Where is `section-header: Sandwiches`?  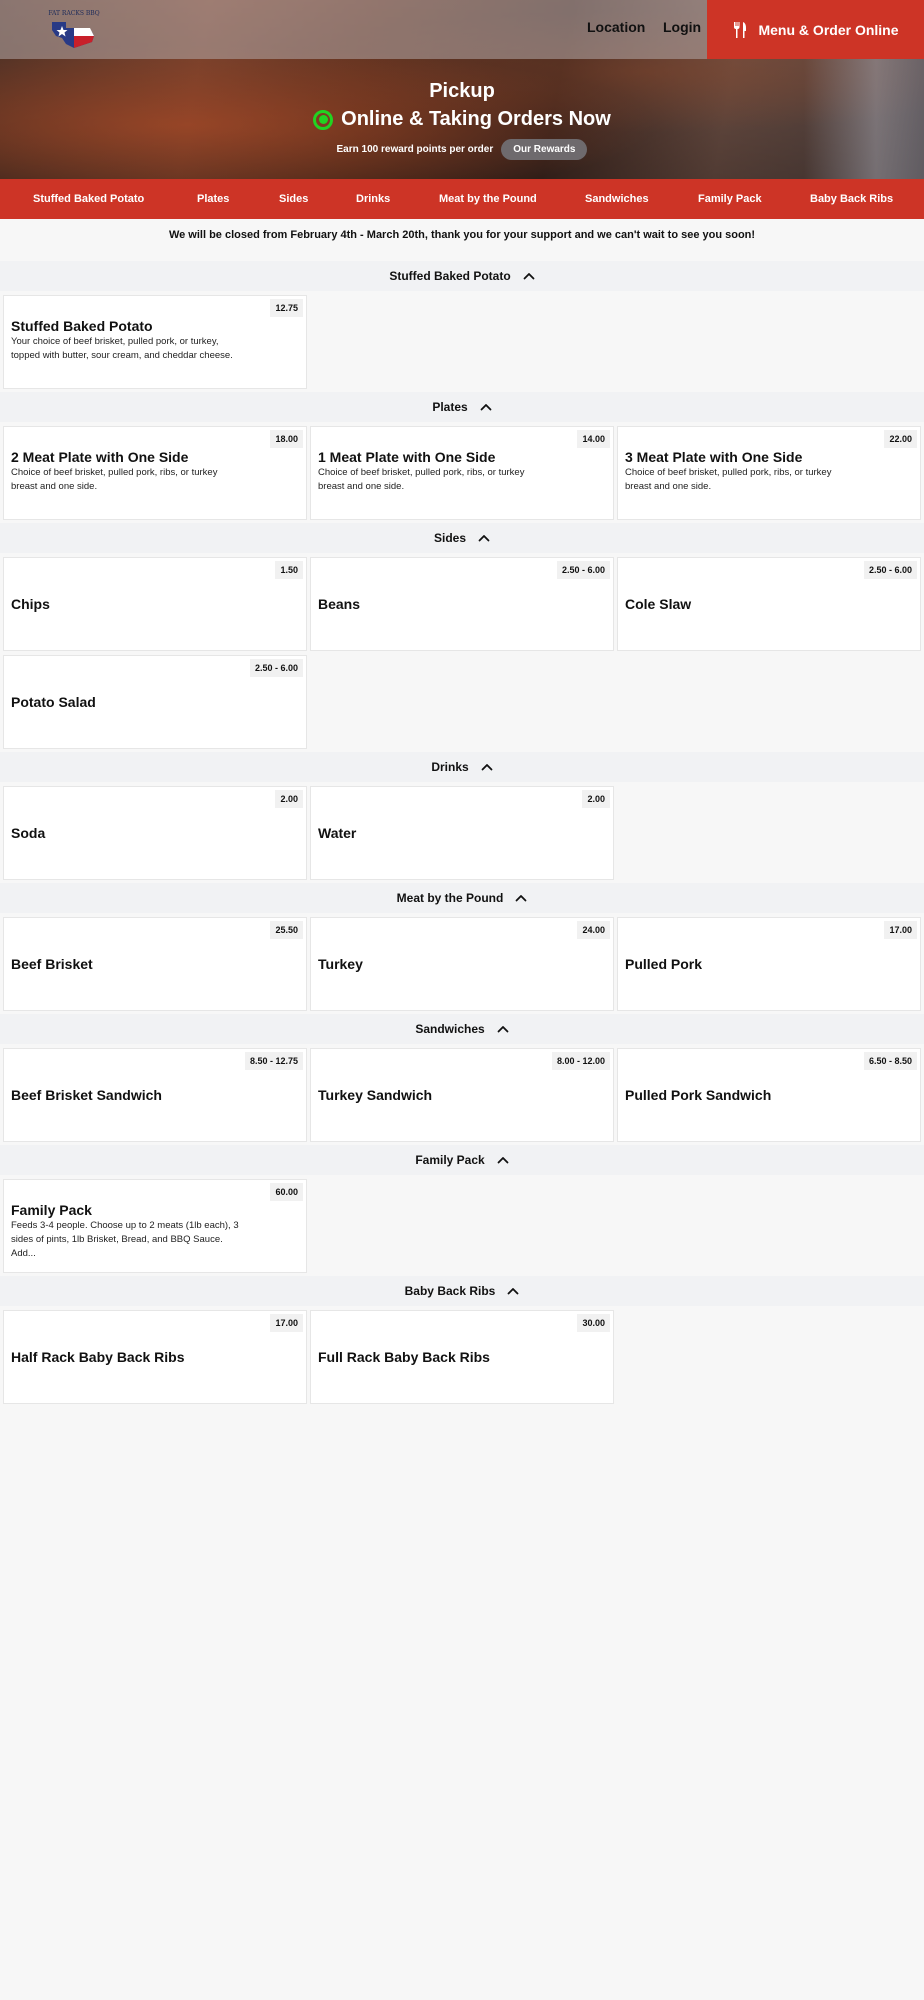
section-header: Sandwiches is located at coordinates (462, 1029).